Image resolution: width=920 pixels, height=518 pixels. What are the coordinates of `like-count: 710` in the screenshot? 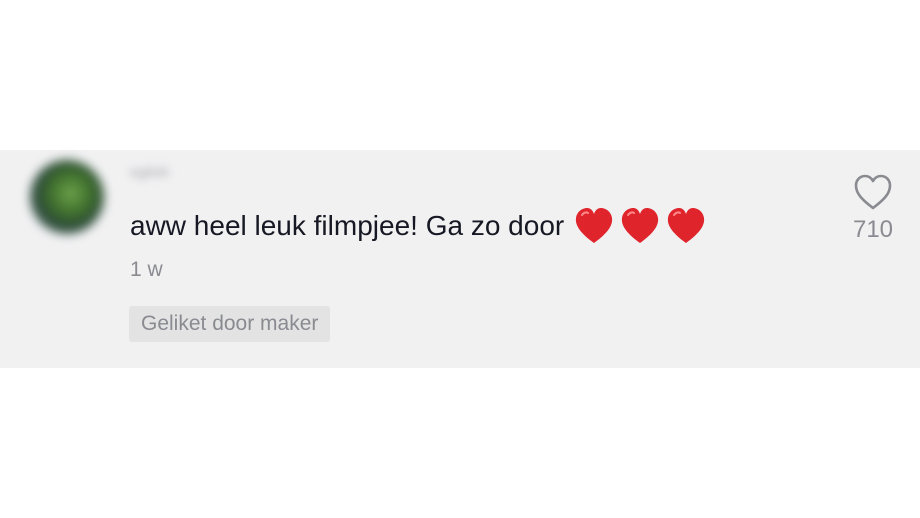 It's located at (873, 229).